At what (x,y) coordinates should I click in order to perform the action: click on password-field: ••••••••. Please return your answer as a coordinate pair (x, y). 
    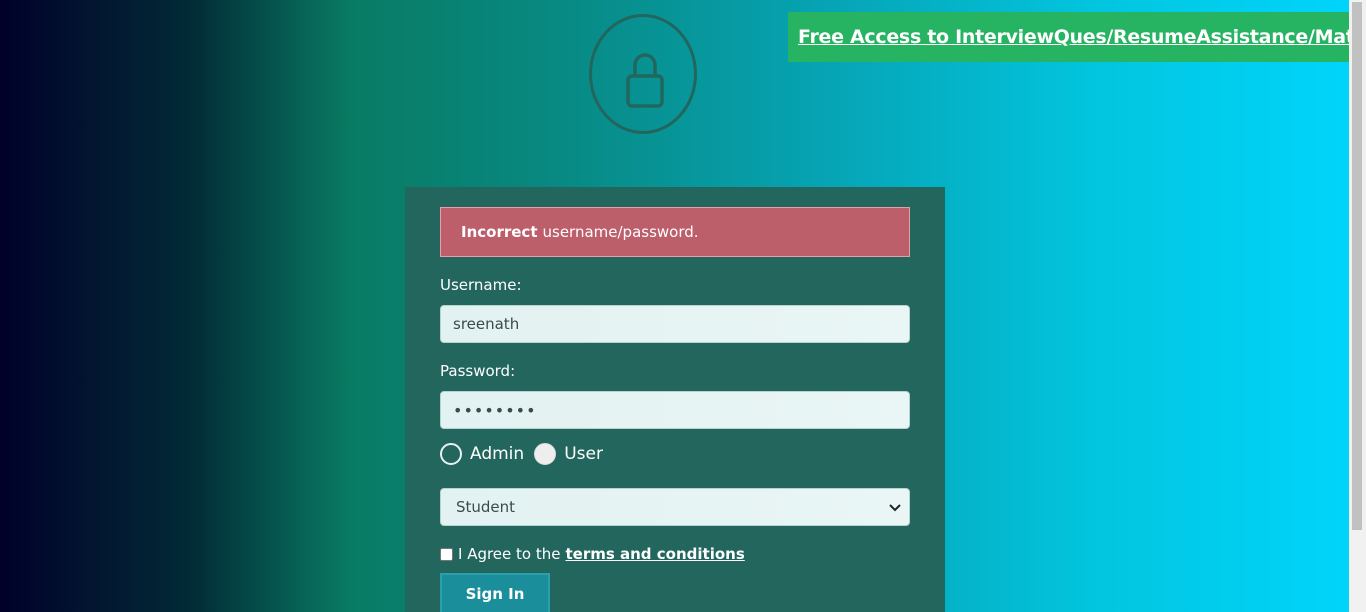
    Looking at the image, I should click on (675, 410).